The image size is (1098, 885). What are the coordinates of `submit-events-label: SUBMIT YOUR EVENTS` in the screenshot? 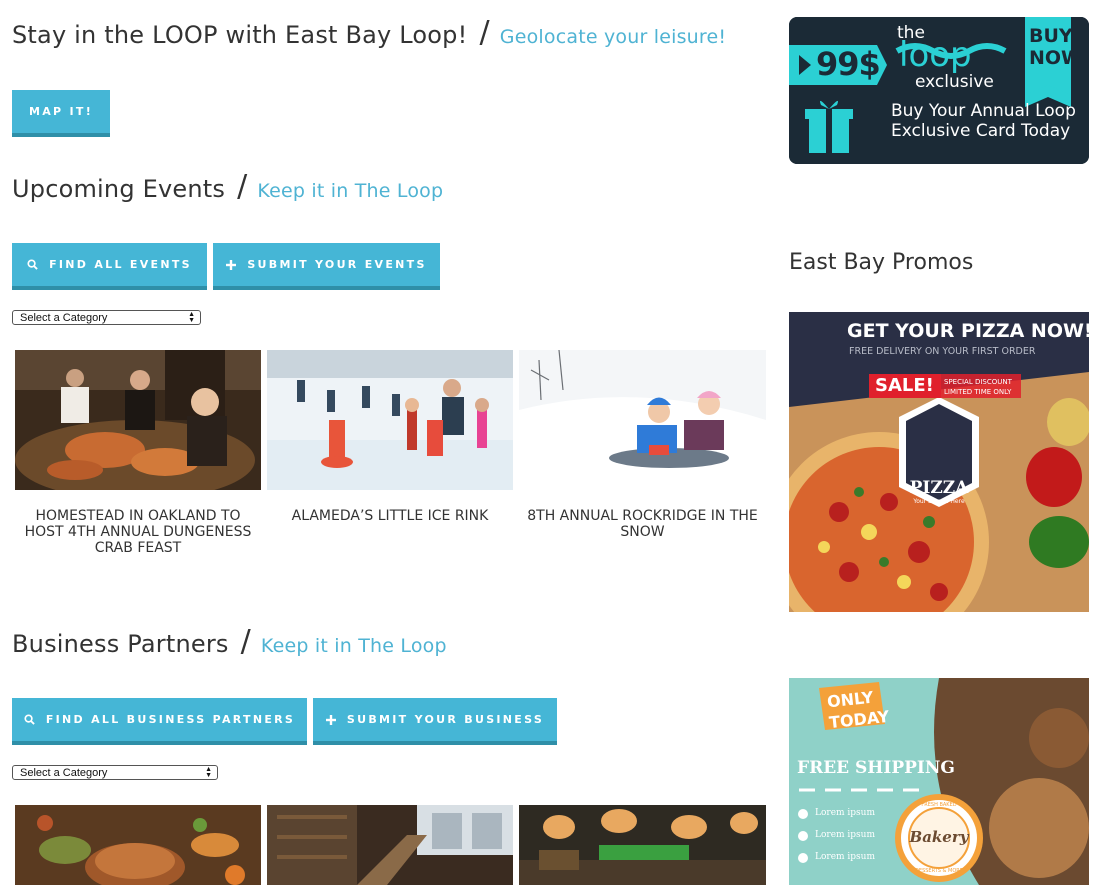 It's located at (337, 264).